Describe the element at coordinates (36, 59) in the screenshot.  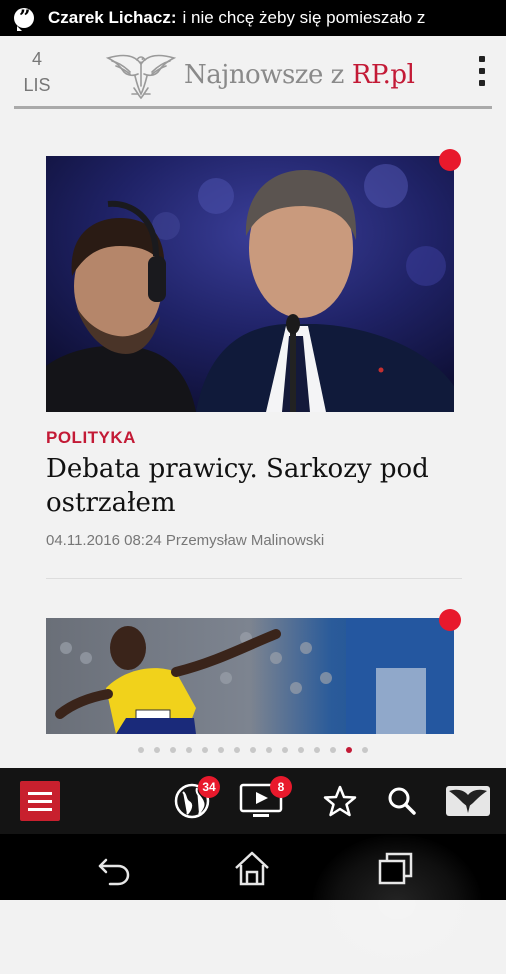
I see `date-day: 4` at that location.